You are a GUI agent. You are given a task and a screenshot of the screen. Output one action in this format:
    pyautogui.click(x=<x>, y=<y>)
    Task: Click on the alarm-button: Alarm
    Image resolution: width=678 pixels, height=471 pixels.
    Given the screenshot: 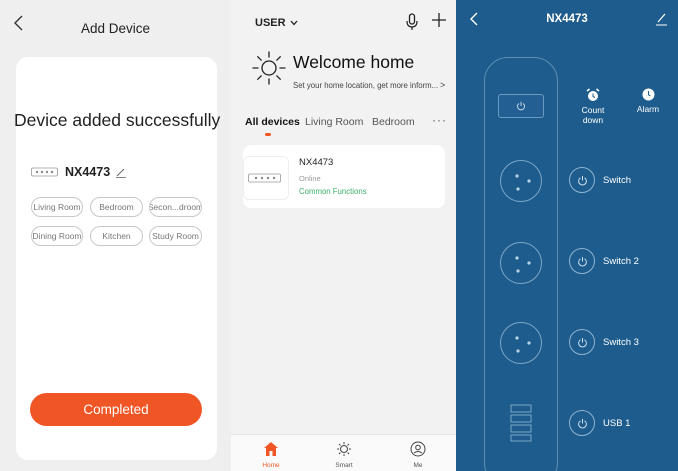 What is the action you would take?
    pyautogui.click(x=648, y=101)
    